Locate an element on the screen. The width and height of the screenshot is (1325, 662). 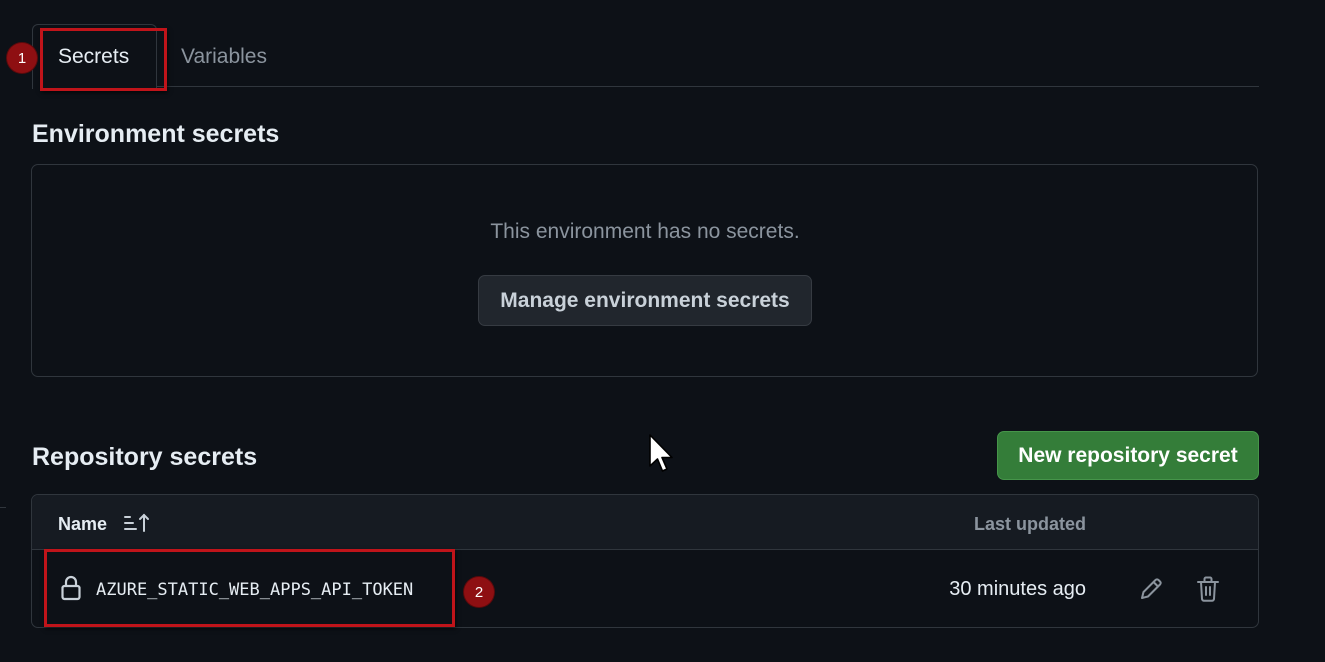
secret-last-updated: 30 minutes ago is located at coordinates (1017, 589).